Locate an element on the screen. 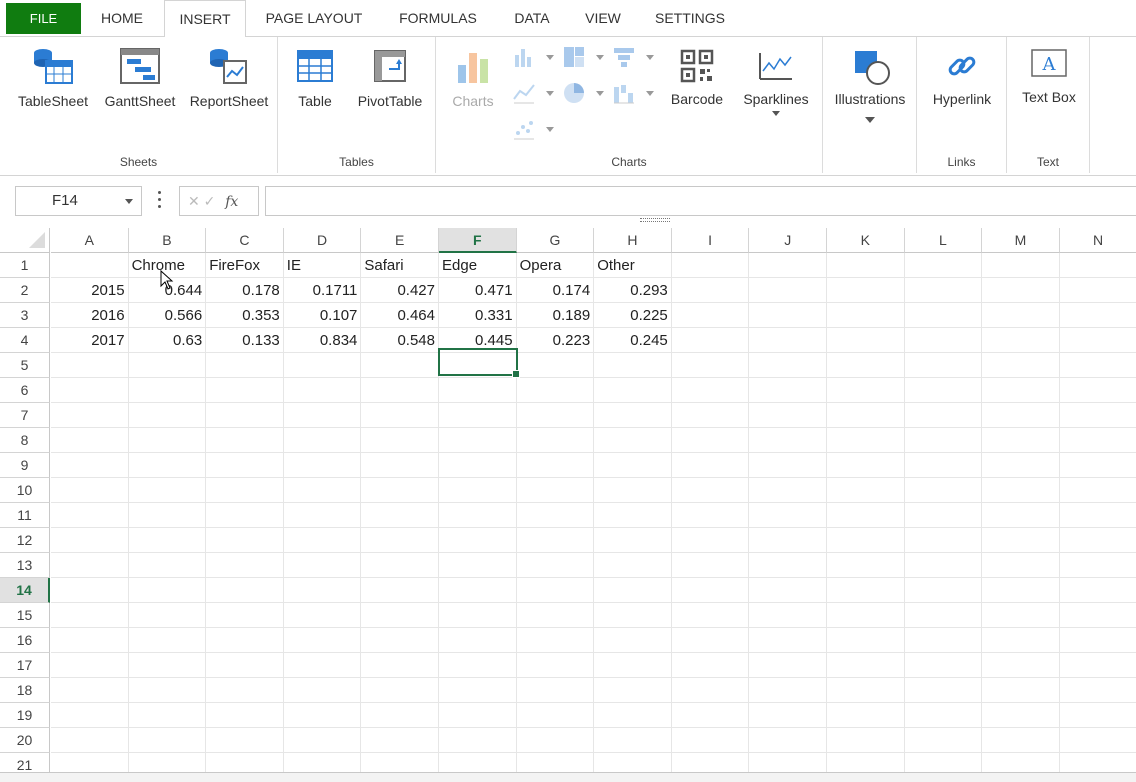 This screenshot has height=782, width=1136. cell-i18 is located at coordinates (710, 690).